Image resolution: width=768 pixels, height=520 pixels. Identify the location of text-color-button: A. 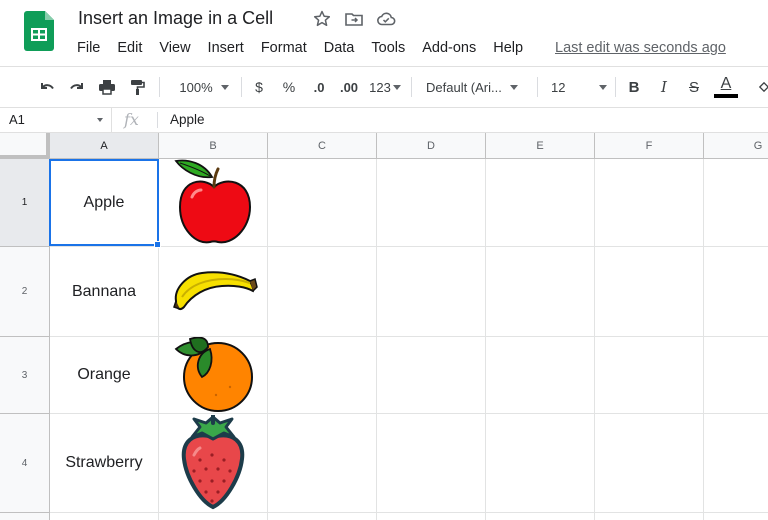
(726, 87).